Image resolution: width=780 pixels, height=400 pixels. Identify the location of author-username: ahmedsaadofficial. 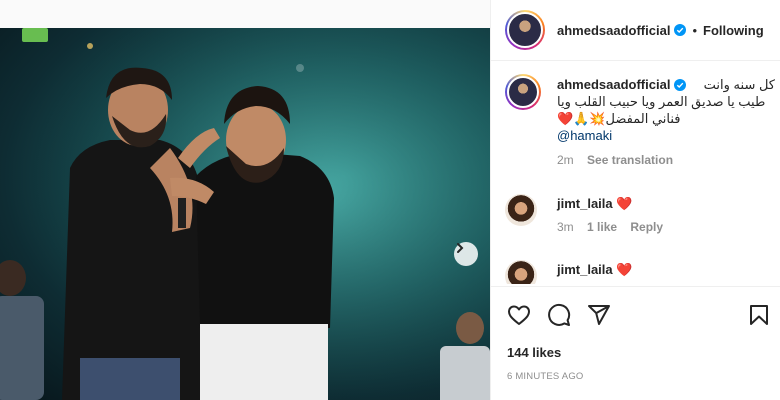
(613, 30).